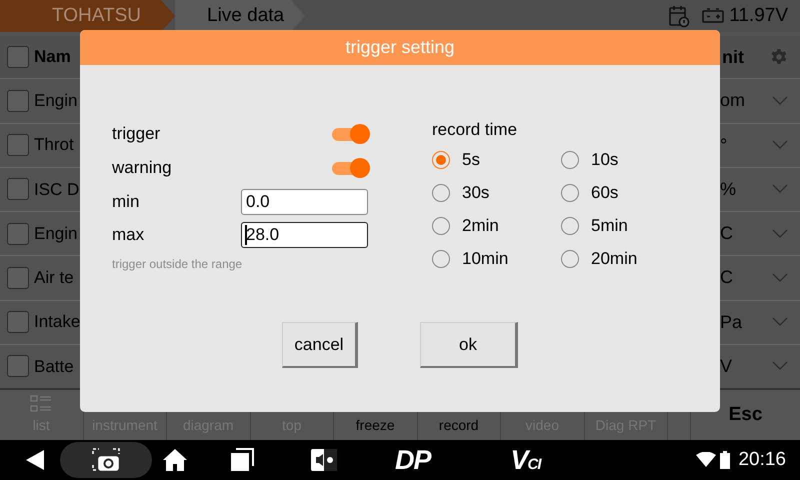 The image size is (800, 480). What do you see at coordinates (611, 258) in the screenshot?
I see `radio-option: 20min` at bounding box center [611, 258].